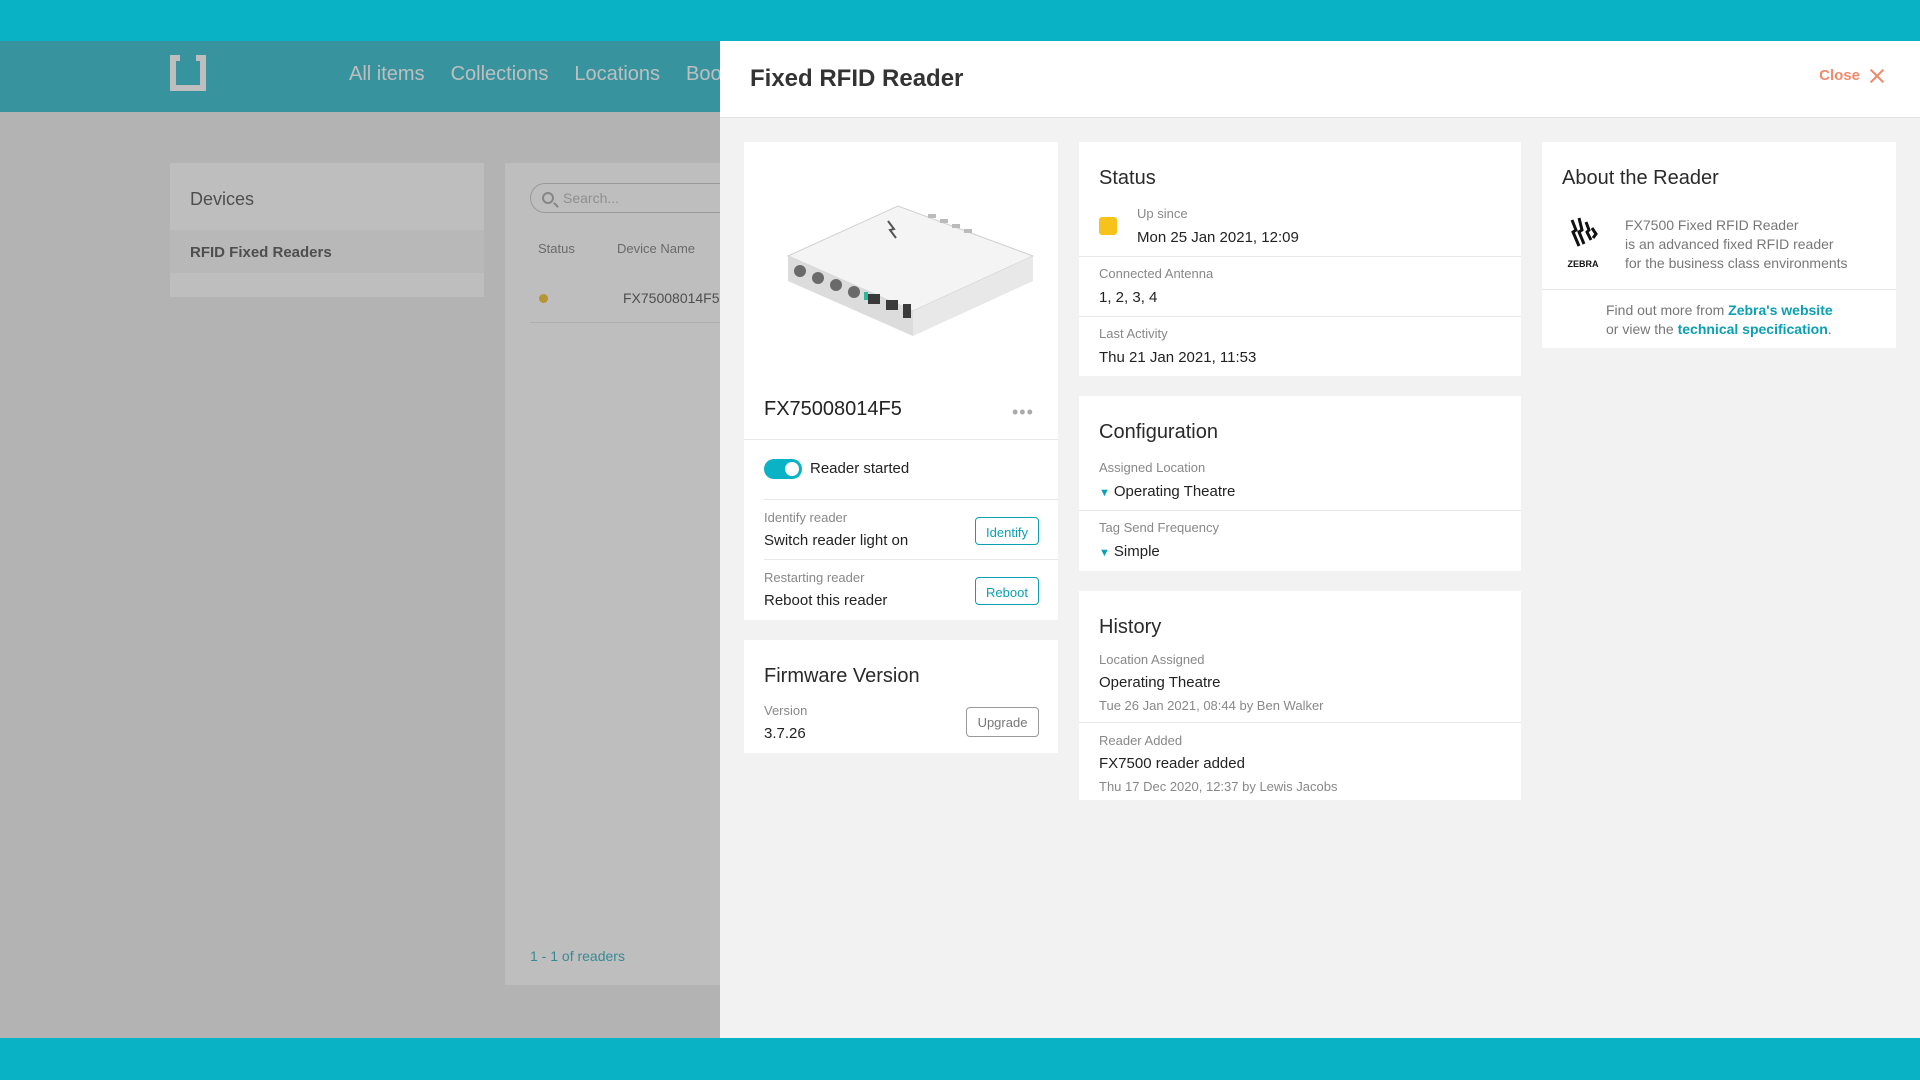 Image resolution: width=1920 pixels, height=1080 pixels. What do you see at coordinates (806, 517) in the screenshot?
I see `identify-reader-label: Identify reader` at bounding box center [806, 517].